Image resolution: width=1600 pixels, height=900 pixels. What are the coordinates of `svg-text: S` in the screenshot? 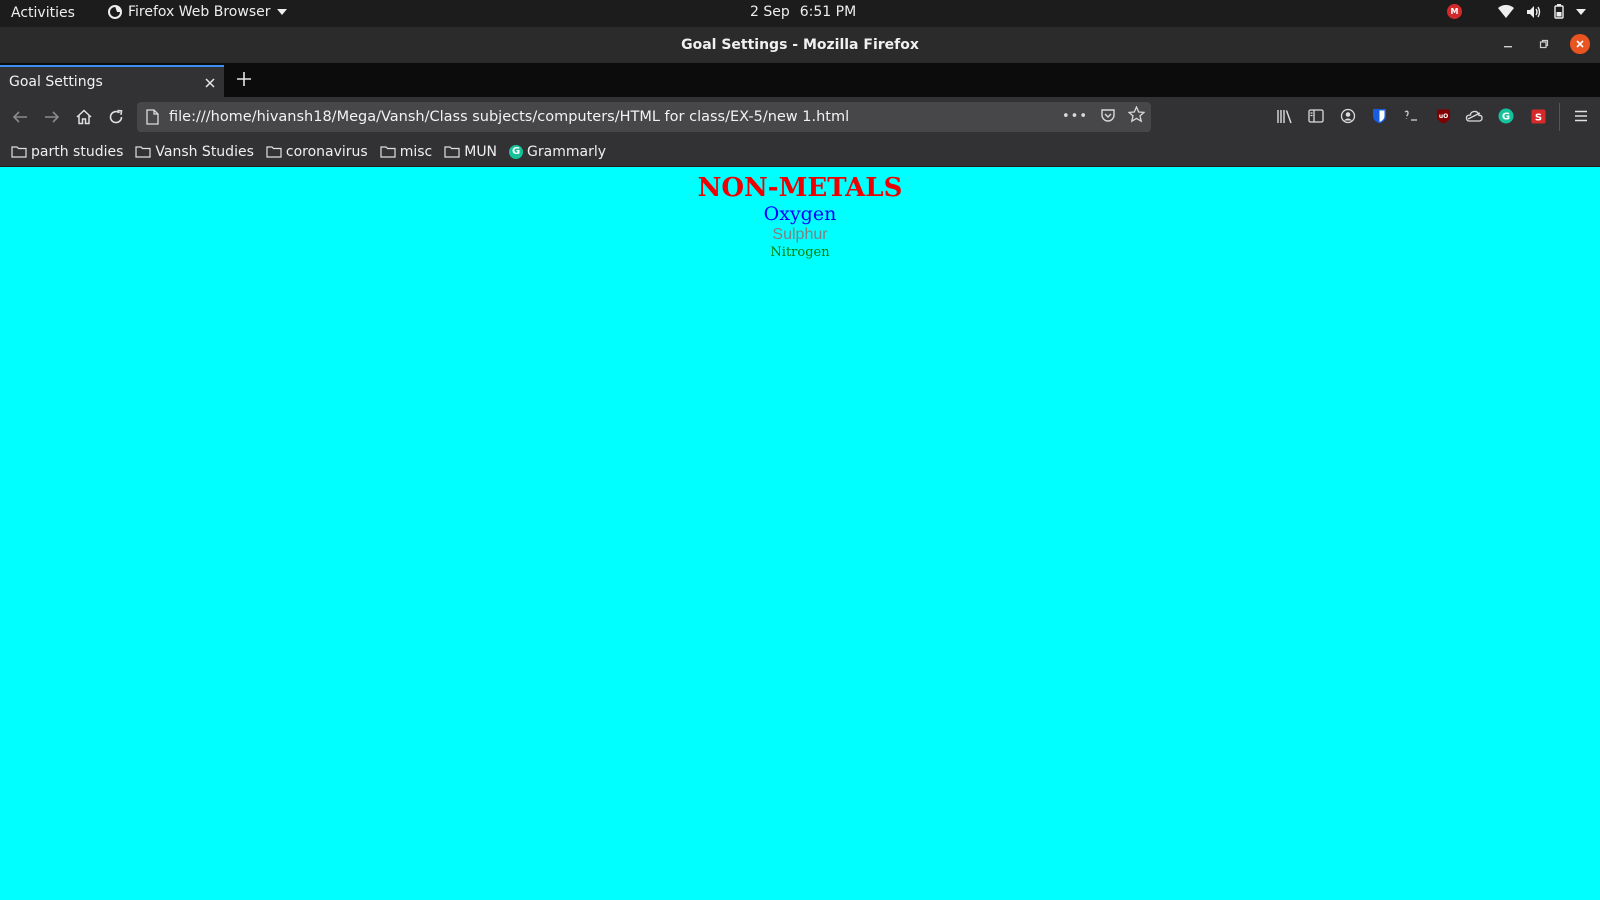 It's located at (1537, 117).